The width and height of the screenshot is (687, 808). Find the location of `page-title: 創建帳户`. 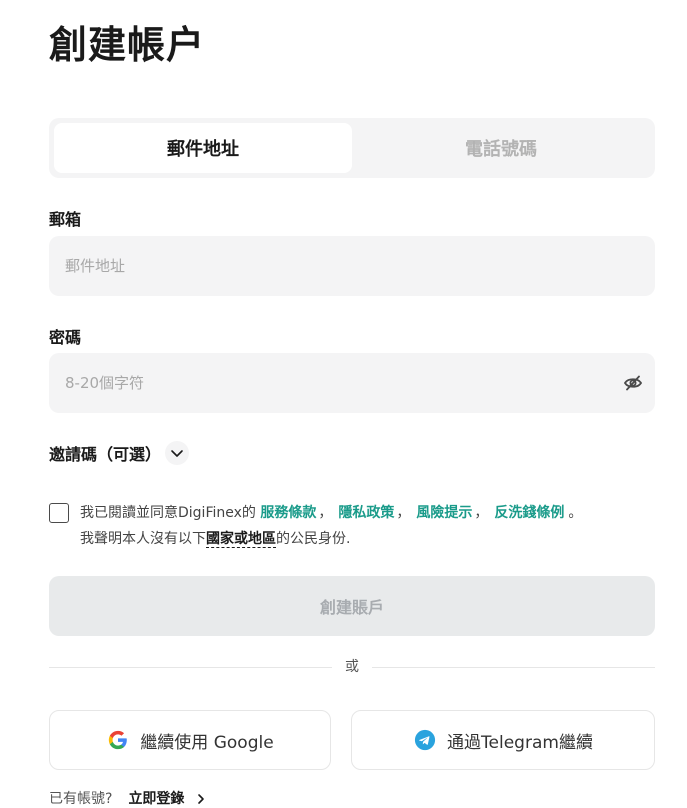

page-title: 創建帳户 is located at coordinates (127, 45).